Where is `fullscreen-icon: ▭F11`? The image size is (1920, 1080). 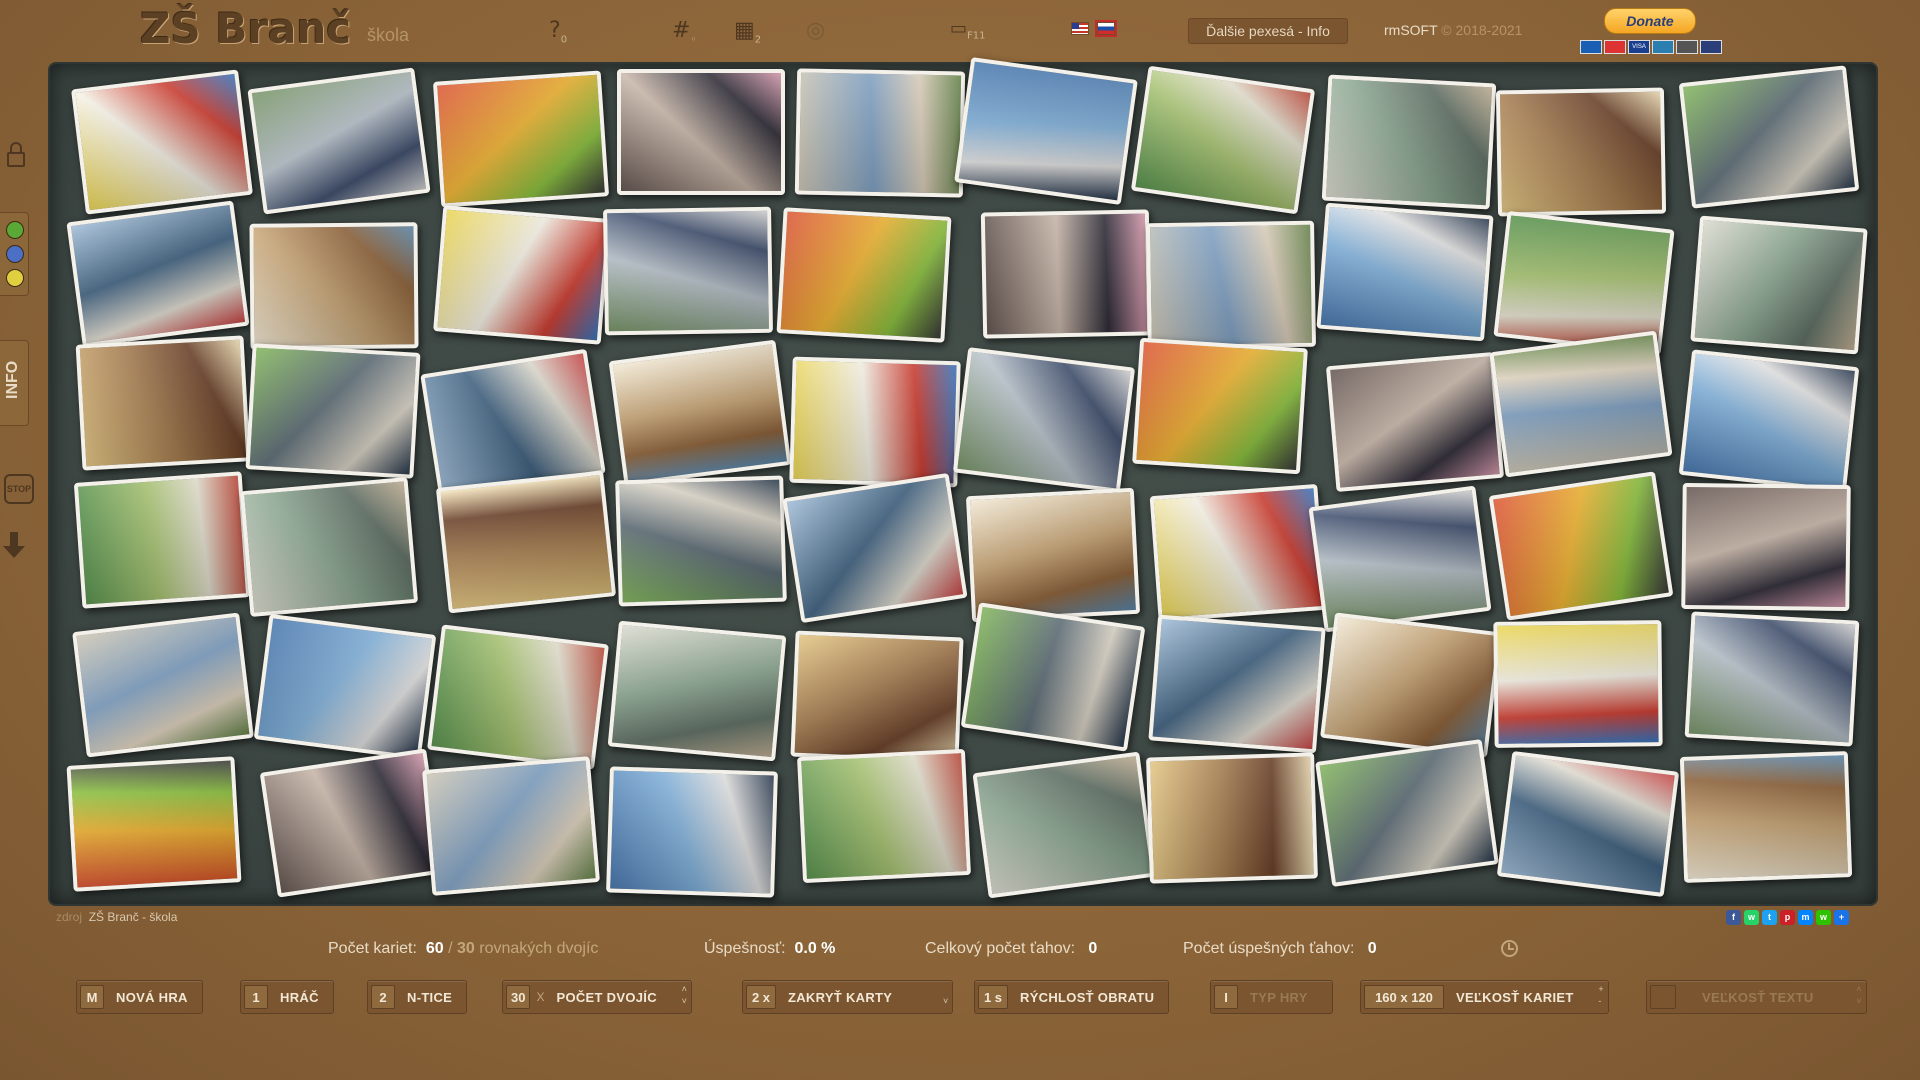
fullscreen-icon: ▭F11 is located at coordinates (968, 30).